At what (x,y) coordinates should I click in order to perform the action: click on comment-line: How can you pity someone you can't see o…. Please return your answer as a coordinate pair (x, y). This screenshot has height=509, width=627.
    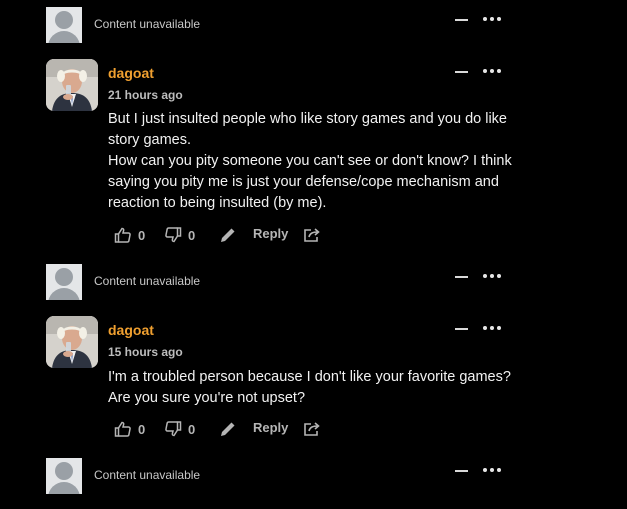
    Looking at the image, I should click on (310, 161).